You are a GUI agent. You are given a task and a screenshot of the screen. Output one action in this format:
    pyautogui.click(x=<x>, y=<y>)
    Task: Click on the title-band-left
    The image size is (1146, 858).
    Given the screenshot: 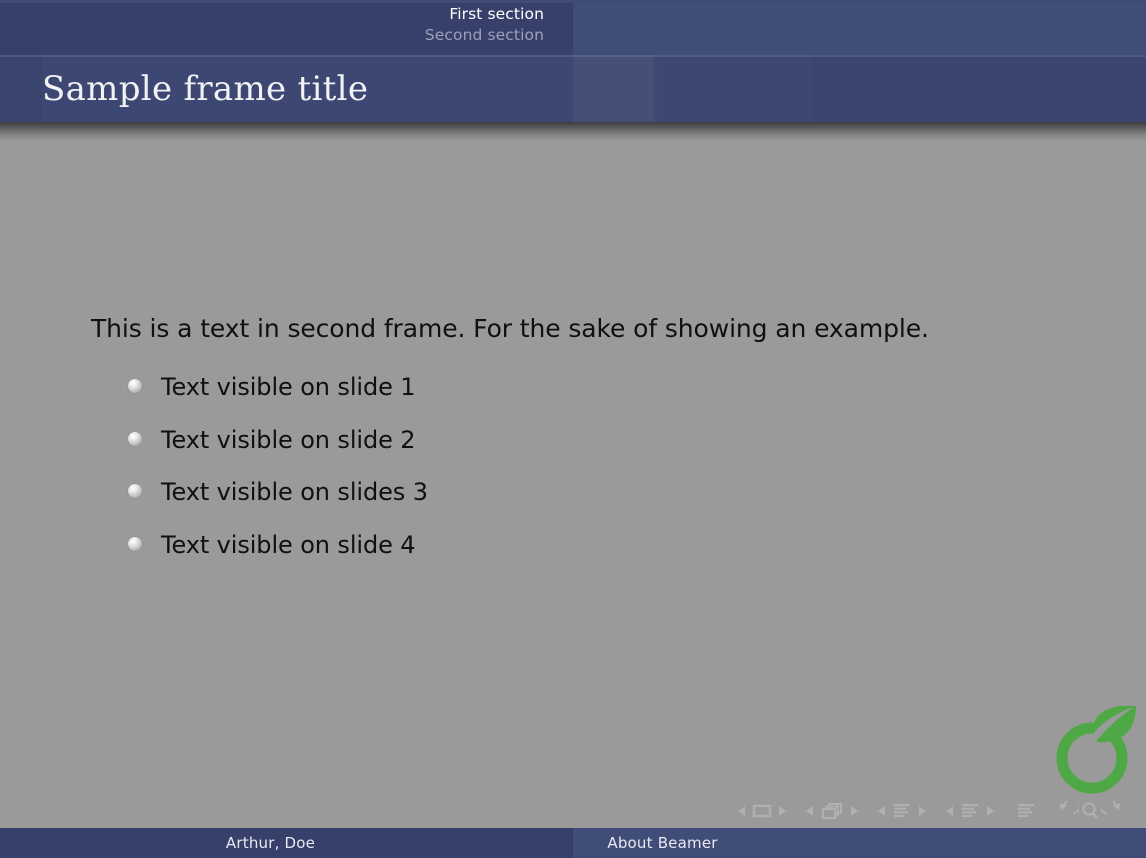 What is the action you would take?
    pyautogui.click(x=21, y=88)
    